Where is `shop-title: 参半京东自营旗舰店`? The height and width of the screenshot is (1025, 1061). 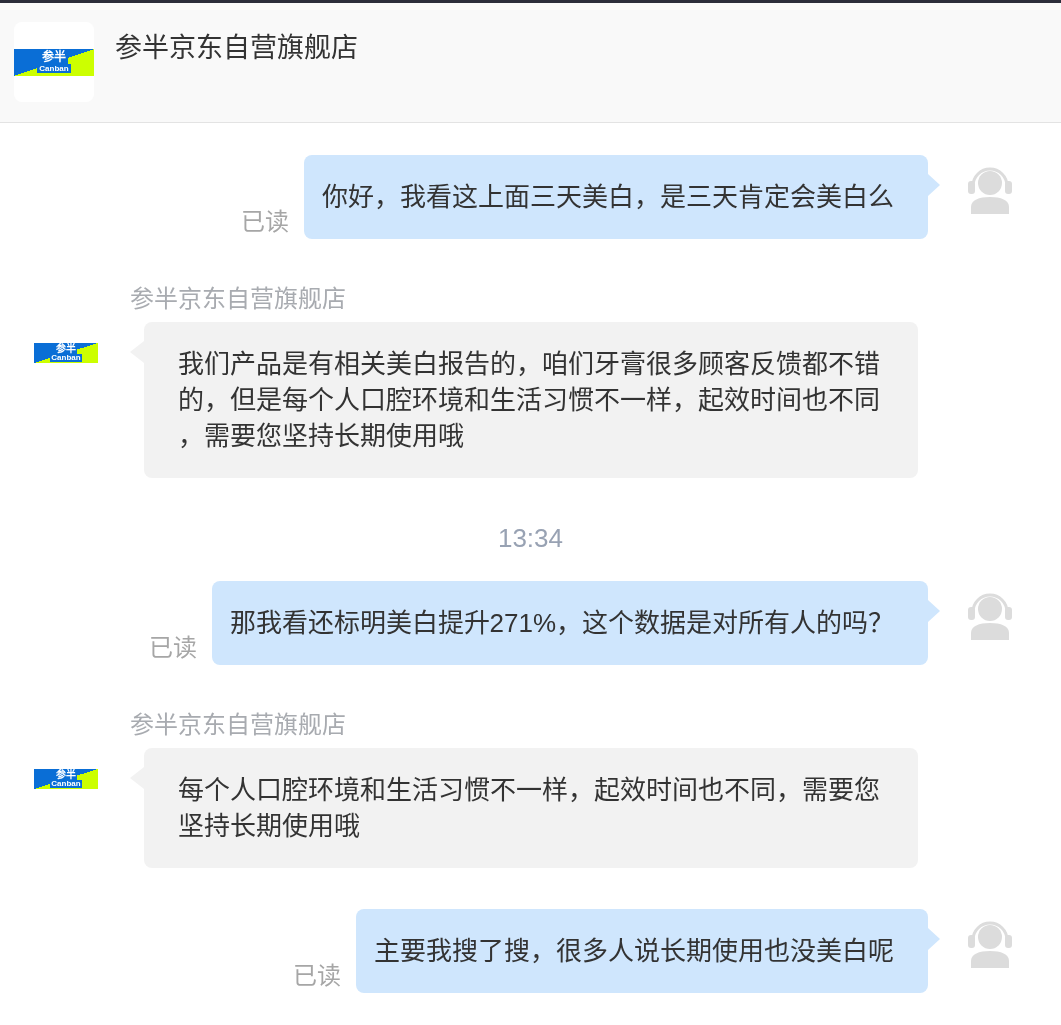 shop-title: 参半京东自营旗舰店 is located at coordinates (236, 48).